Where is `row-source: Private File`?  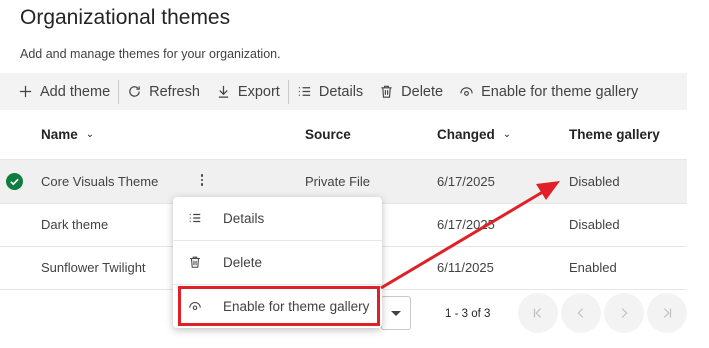 row-source: Private File is located at coordinates (338, 181).